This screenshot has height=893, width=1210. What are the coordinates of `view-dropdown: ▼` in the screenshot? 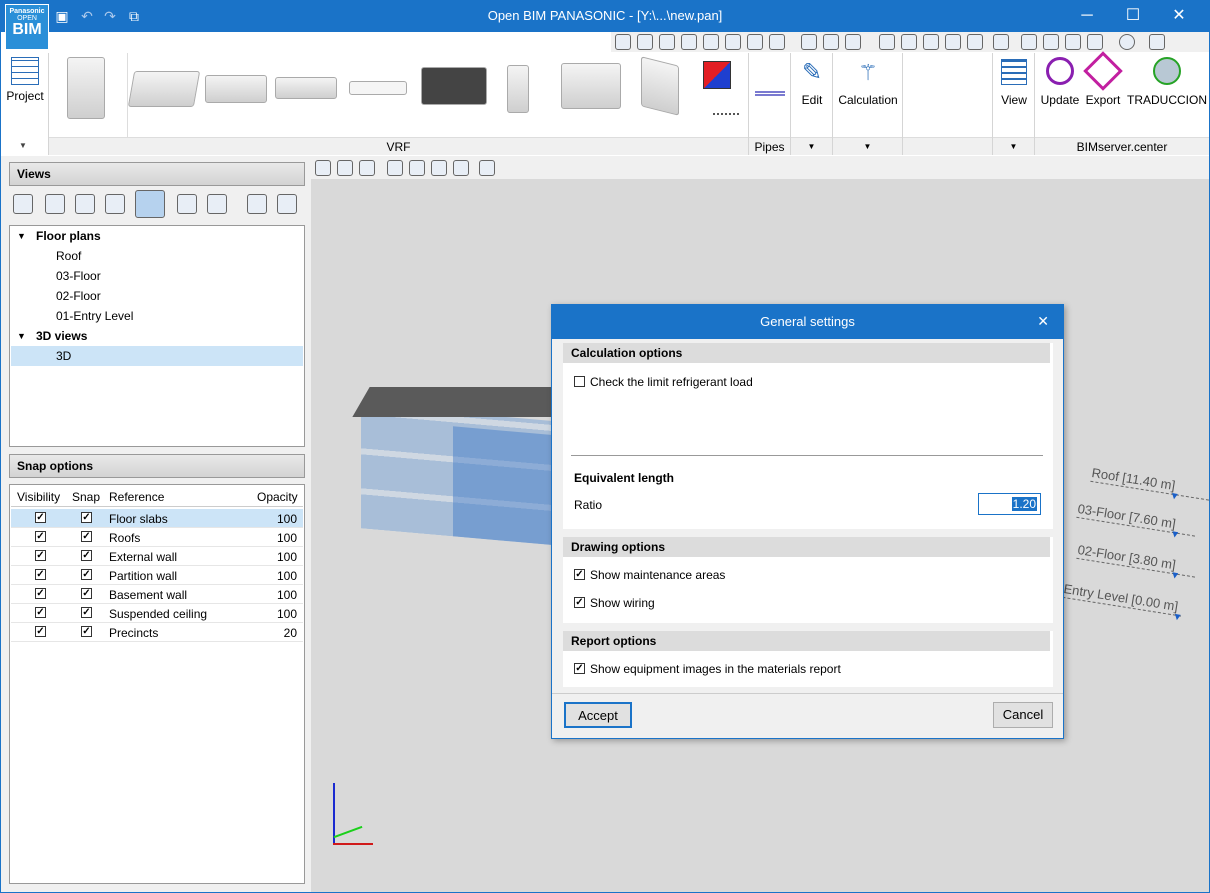 It's located at (1013, 146).